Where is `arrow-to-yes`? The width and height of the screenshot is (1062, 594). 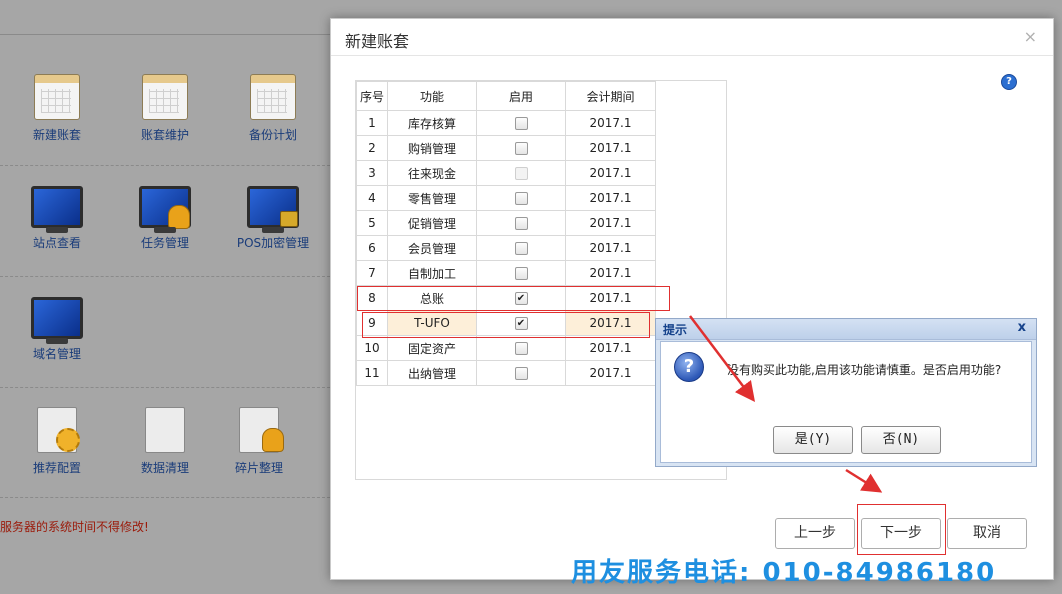
arrow-to-yes is located at coordinates (722, 358).